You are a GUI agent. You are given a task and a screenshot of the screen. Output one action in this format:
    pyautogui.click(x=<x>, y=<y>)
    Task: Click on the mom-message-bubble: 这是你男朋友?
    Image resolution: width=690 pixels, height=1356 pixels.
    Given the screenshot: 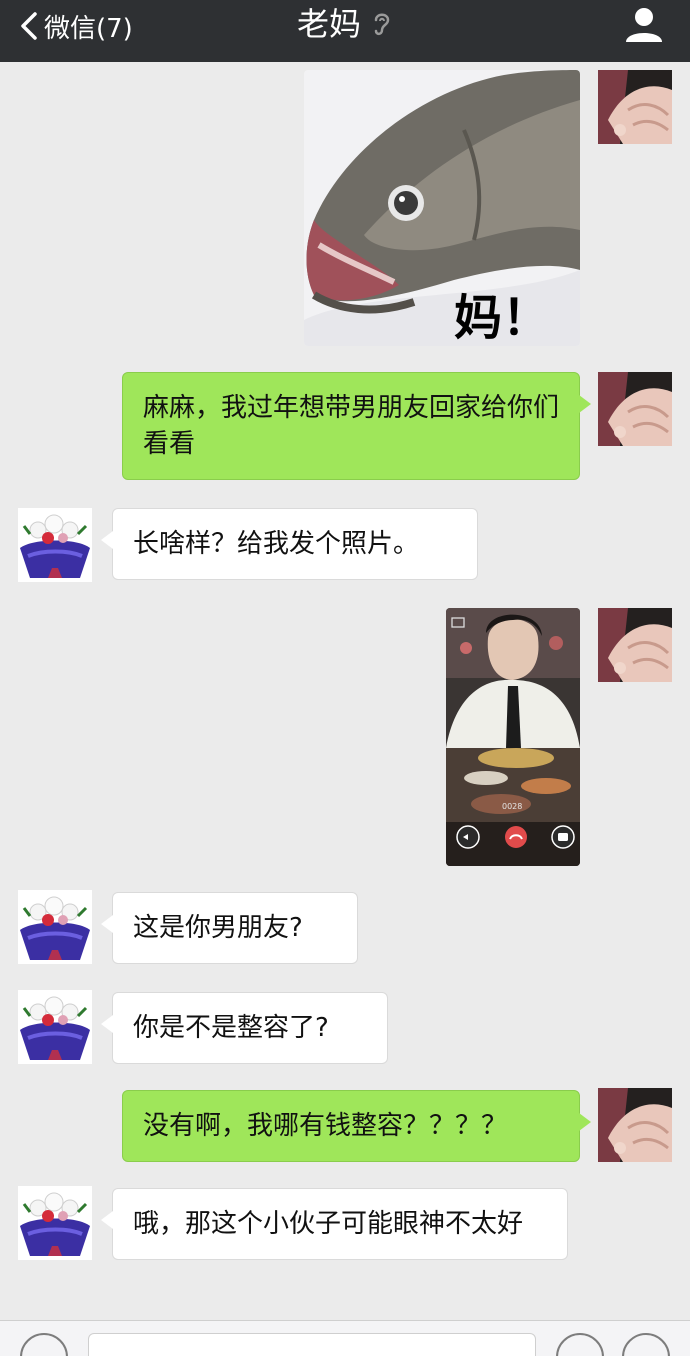 What is the action you would take?
    pyautogui.click(x=229, y=928)
    